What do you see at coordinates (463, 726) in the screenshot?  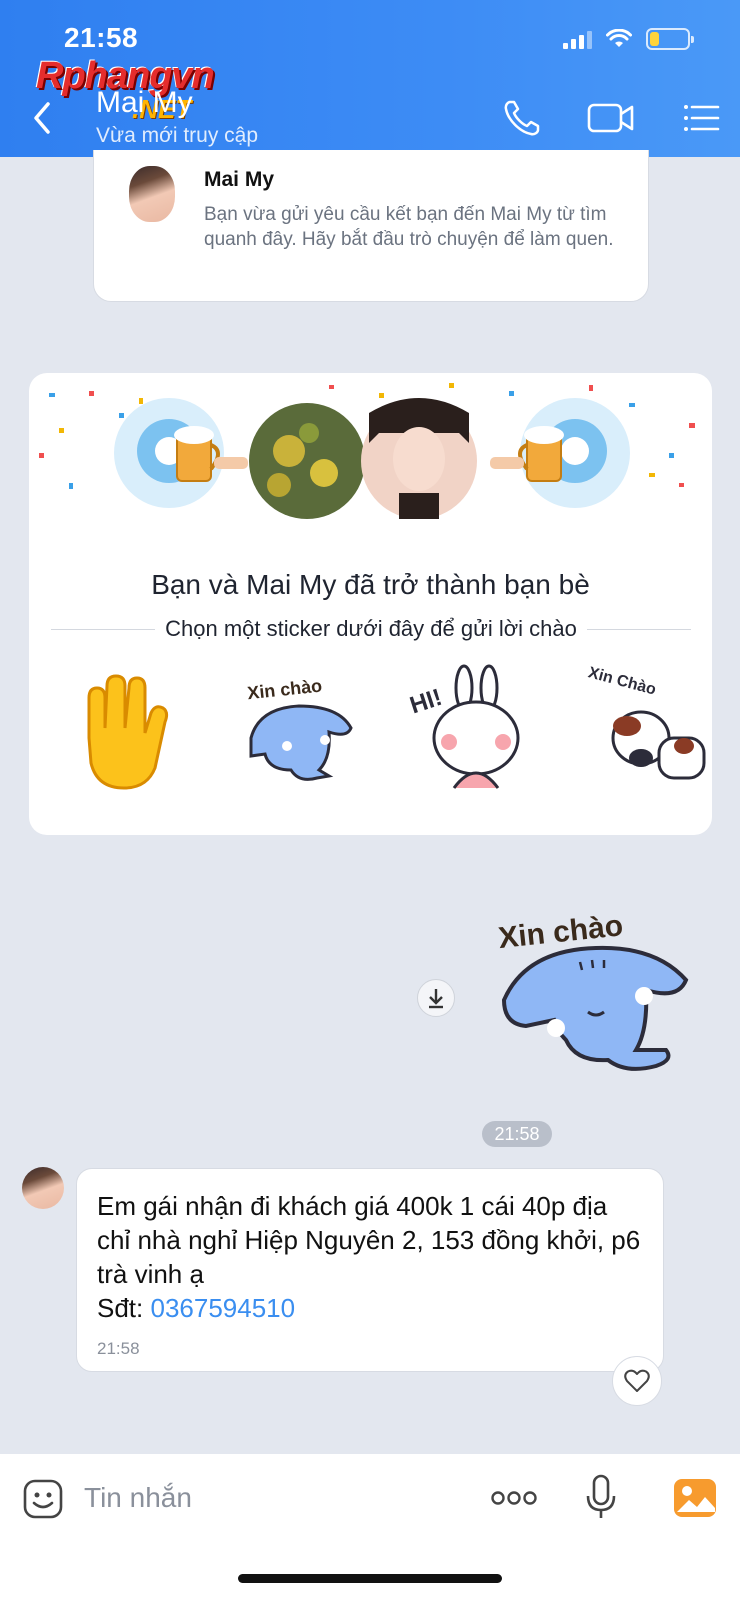 I see `bunny-hi-sticker: HI!` at bounding box center [463, 726].